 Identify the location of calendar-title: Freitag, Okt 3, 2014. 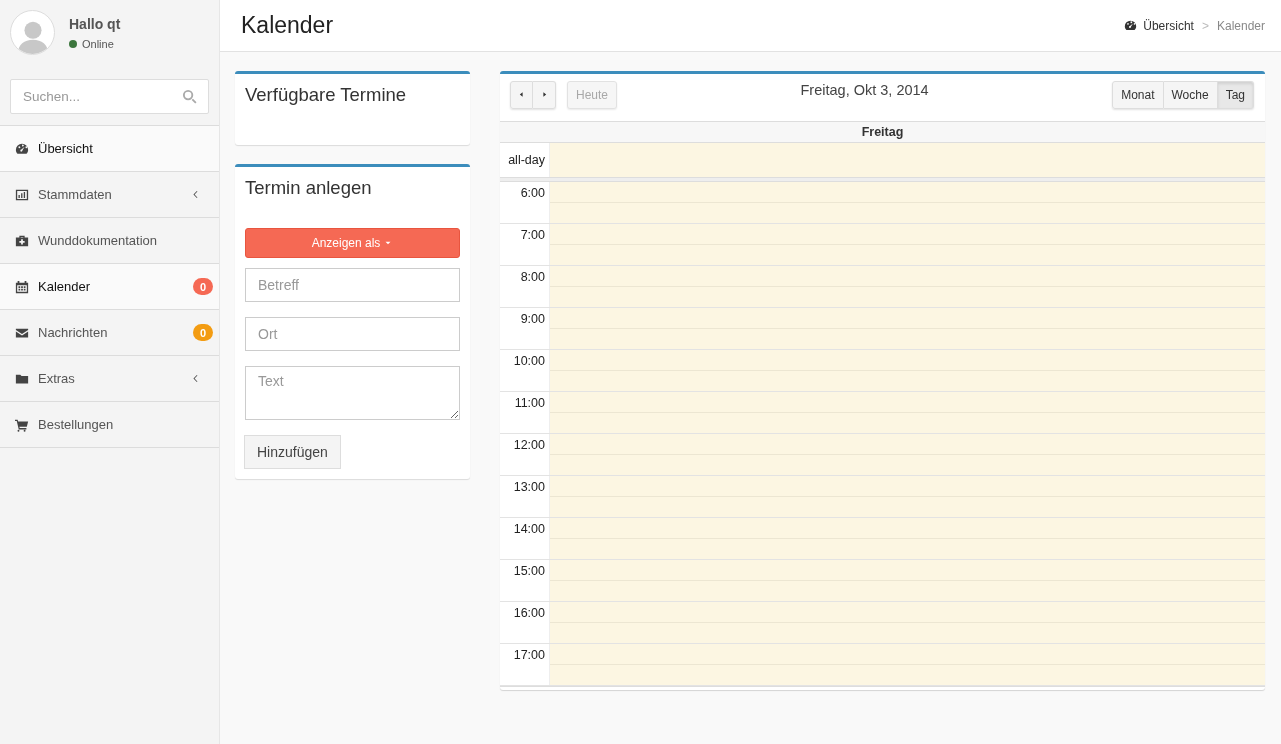
(864, 90).